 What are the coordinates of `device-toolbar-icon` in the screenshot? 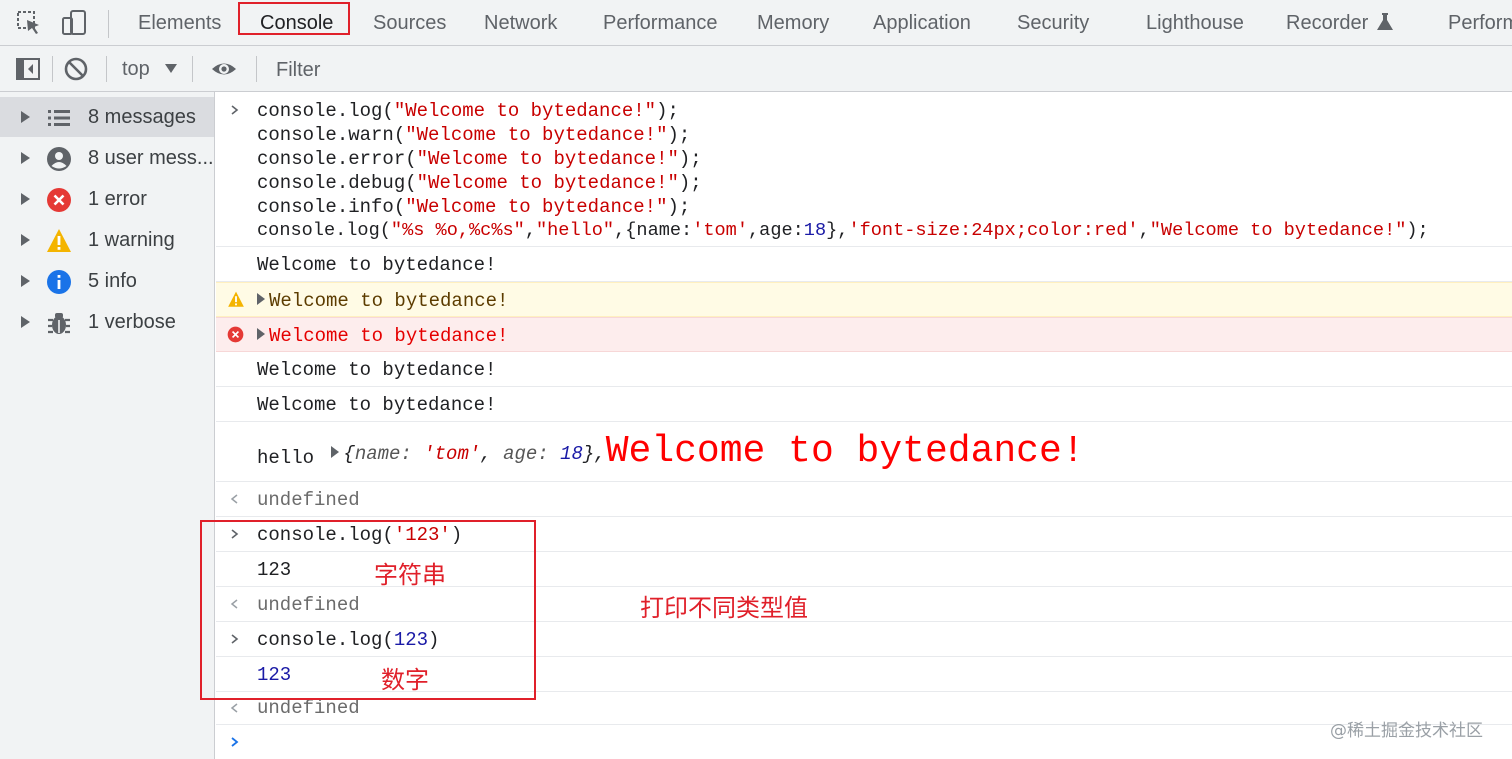 It's located at (75, 23).